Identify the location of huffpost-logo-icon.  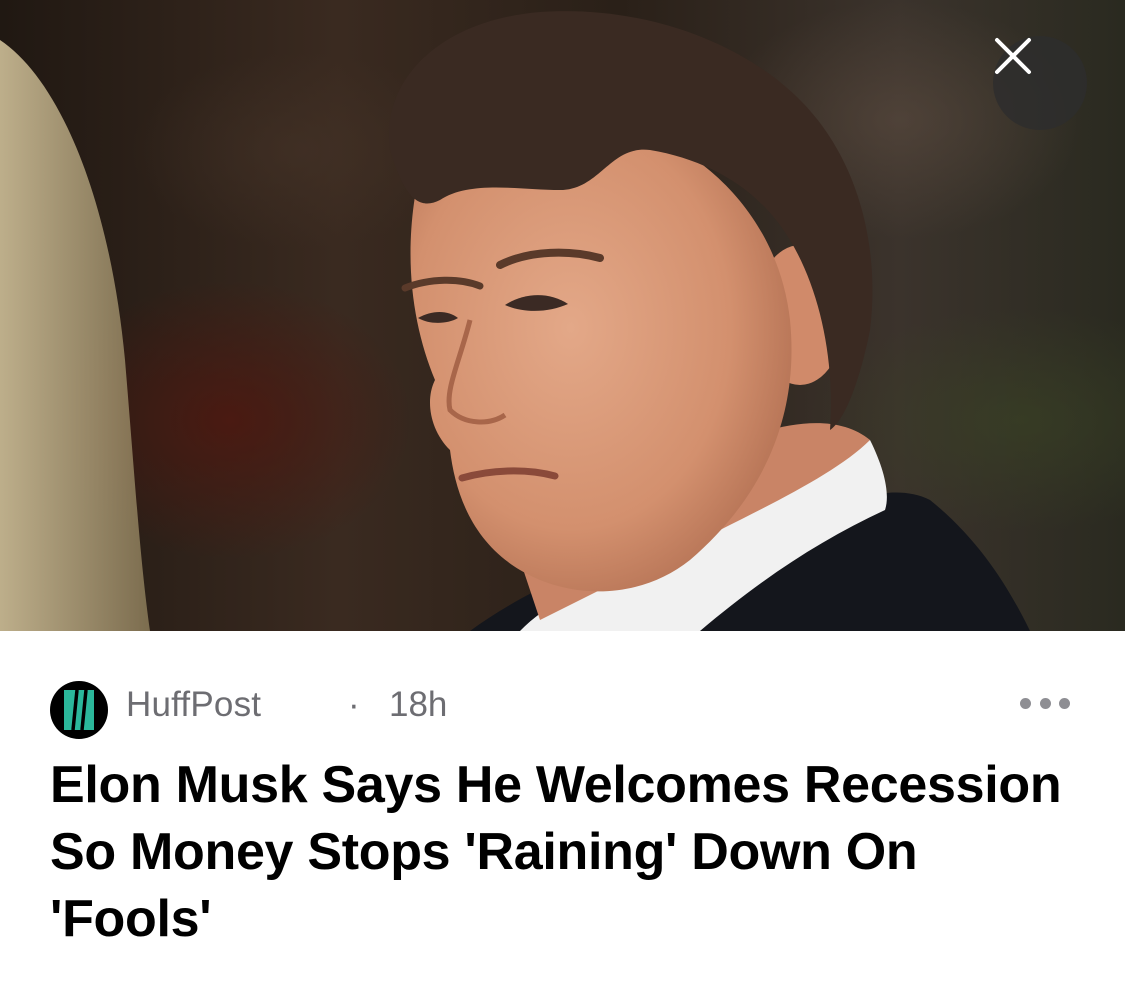
(79, 710).